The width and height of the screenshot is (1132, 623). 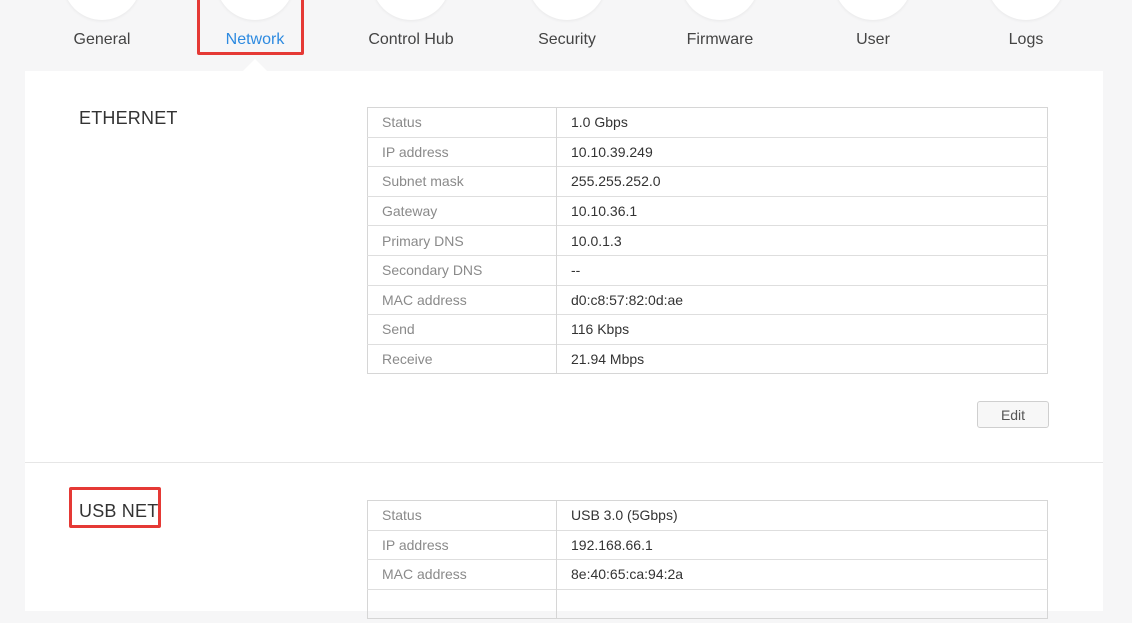 I want to click on logs-icon, so click(x=1026, y=10).